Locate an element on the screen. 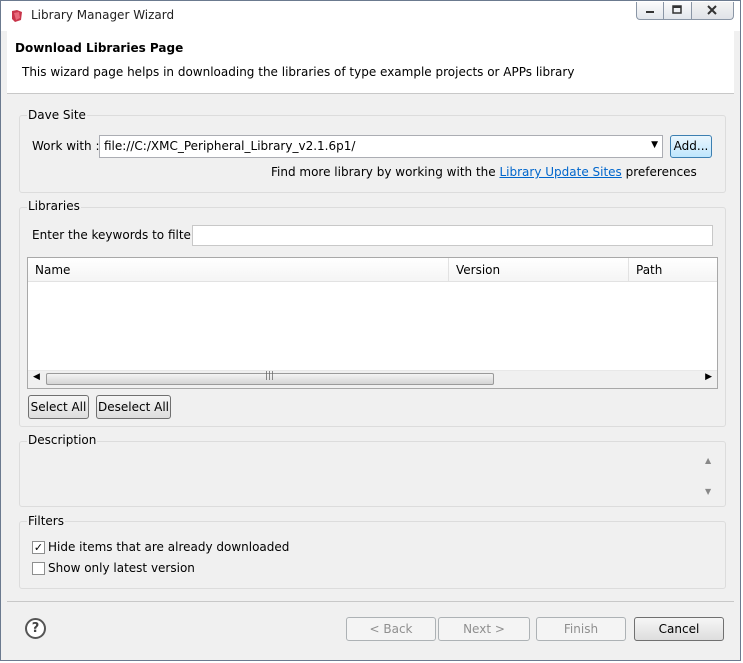 This screenshot has height=663, width=743. latest-only-label: Show only latest version is located at coordinates (121, 568).